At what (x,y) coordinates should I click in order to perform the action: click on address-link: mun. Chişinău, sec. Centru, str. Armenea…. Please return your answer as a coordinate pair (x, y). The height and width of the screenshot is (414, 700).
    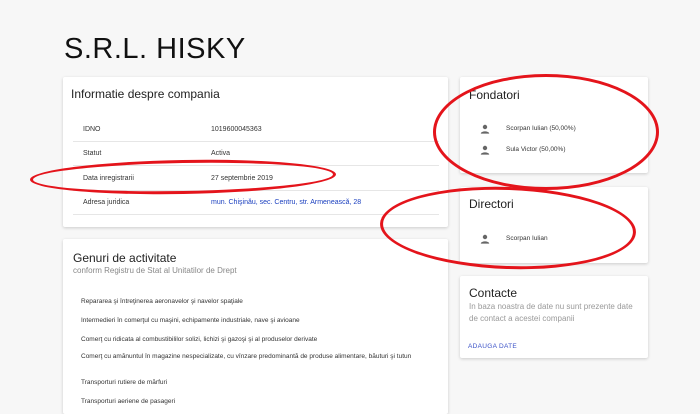
    Looking at the image, I should click on (286, 202).